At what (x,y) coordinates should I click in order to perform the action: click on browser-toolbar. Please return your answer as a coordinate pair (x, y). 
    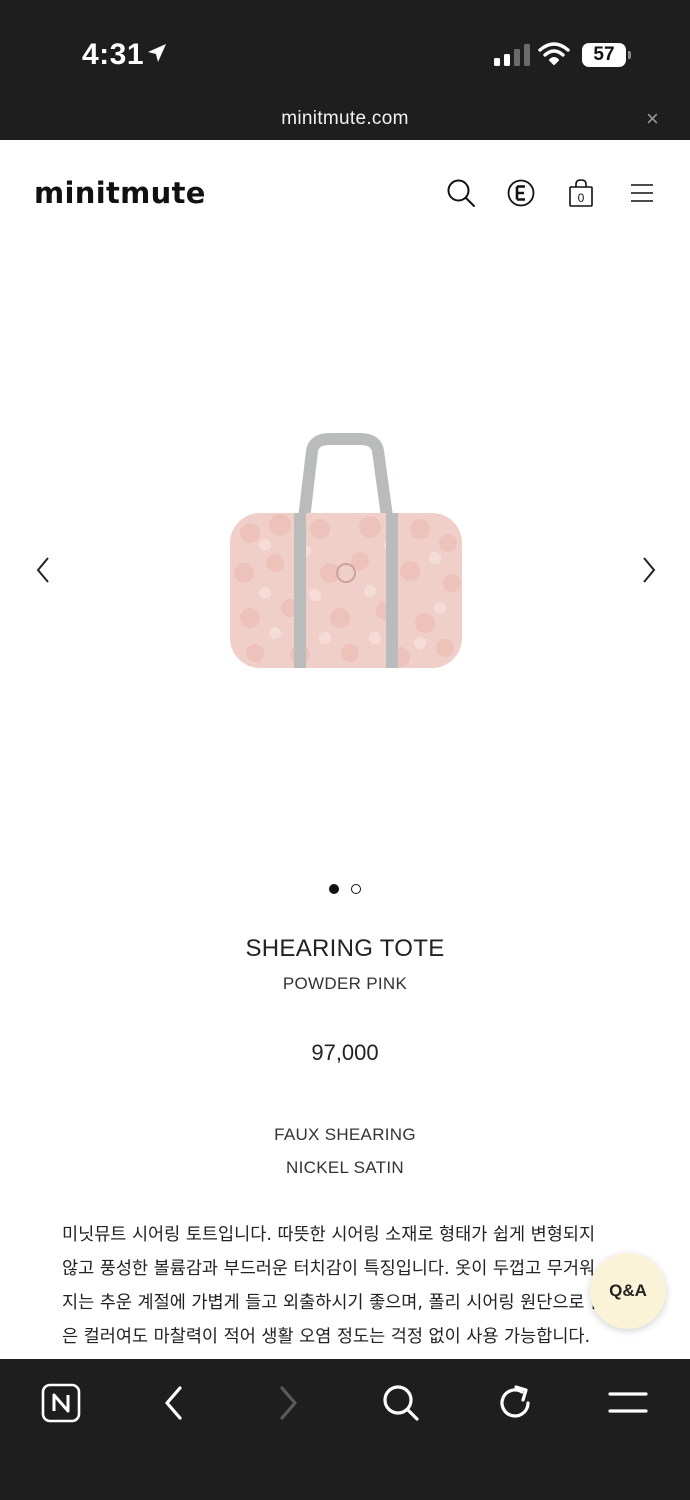
    Looking at the image, I should click on (345, 1429).